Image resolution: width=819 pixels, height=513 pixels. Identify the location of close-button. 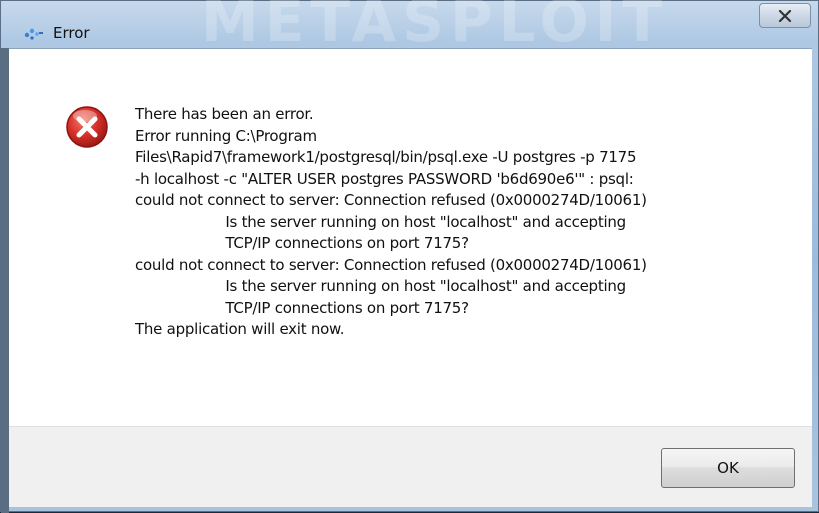
(785, 15).